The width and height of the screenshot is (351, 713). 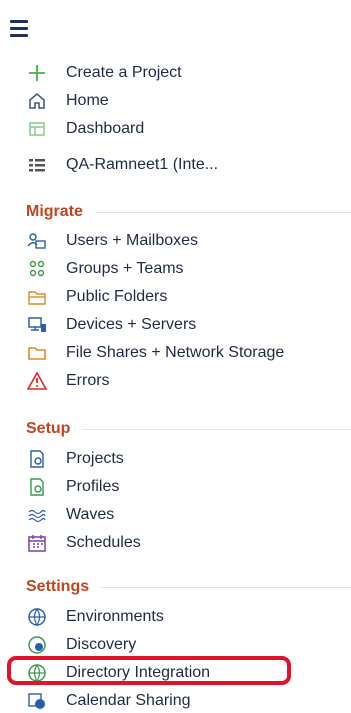 What do you see at coordinates (37, 487) in the screenshot?
I see `profiles-icon` at bounding box center [37, 487].